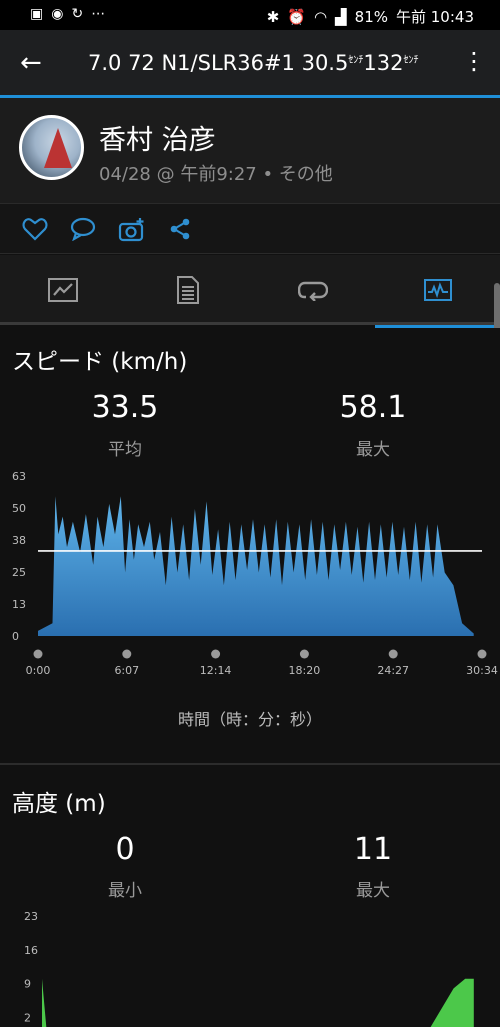 The height and width of the screenshot is (1027, 500). I want to click on tab-bar, so click(250, 291).